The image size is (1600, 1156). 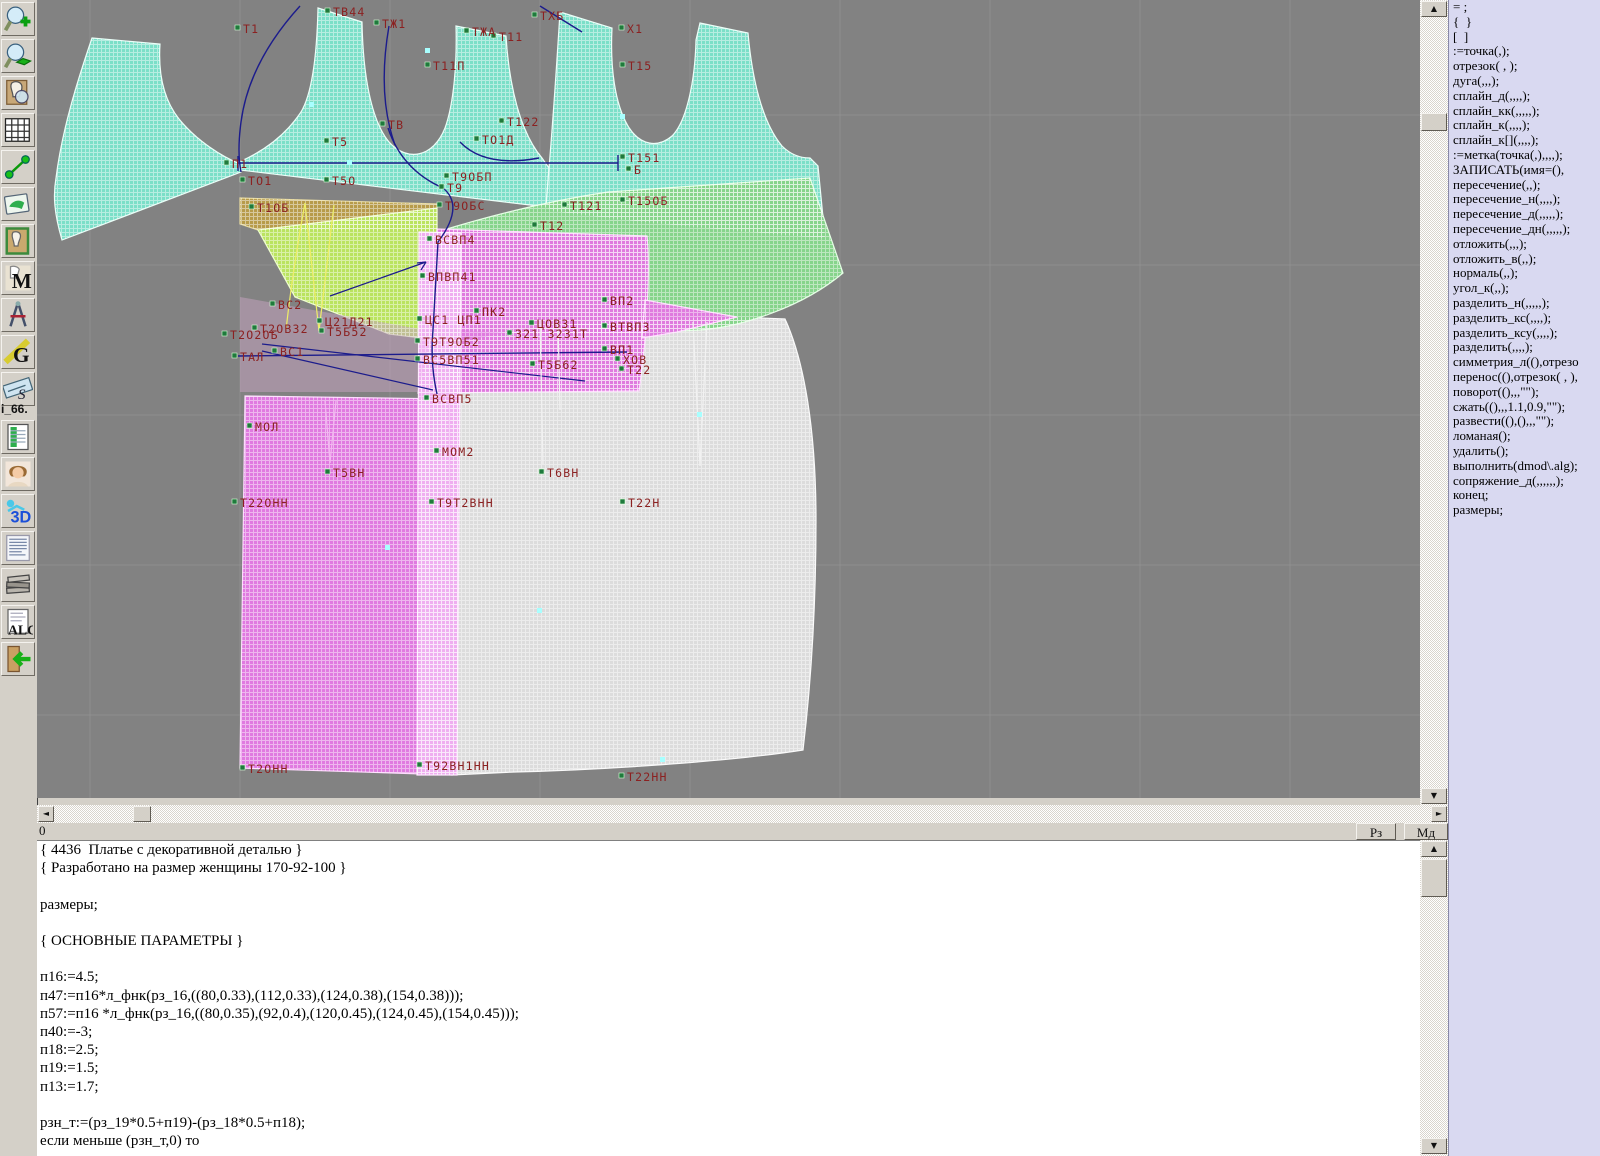 I want to click on svg-text: Т9, so click(x=455, y=188).